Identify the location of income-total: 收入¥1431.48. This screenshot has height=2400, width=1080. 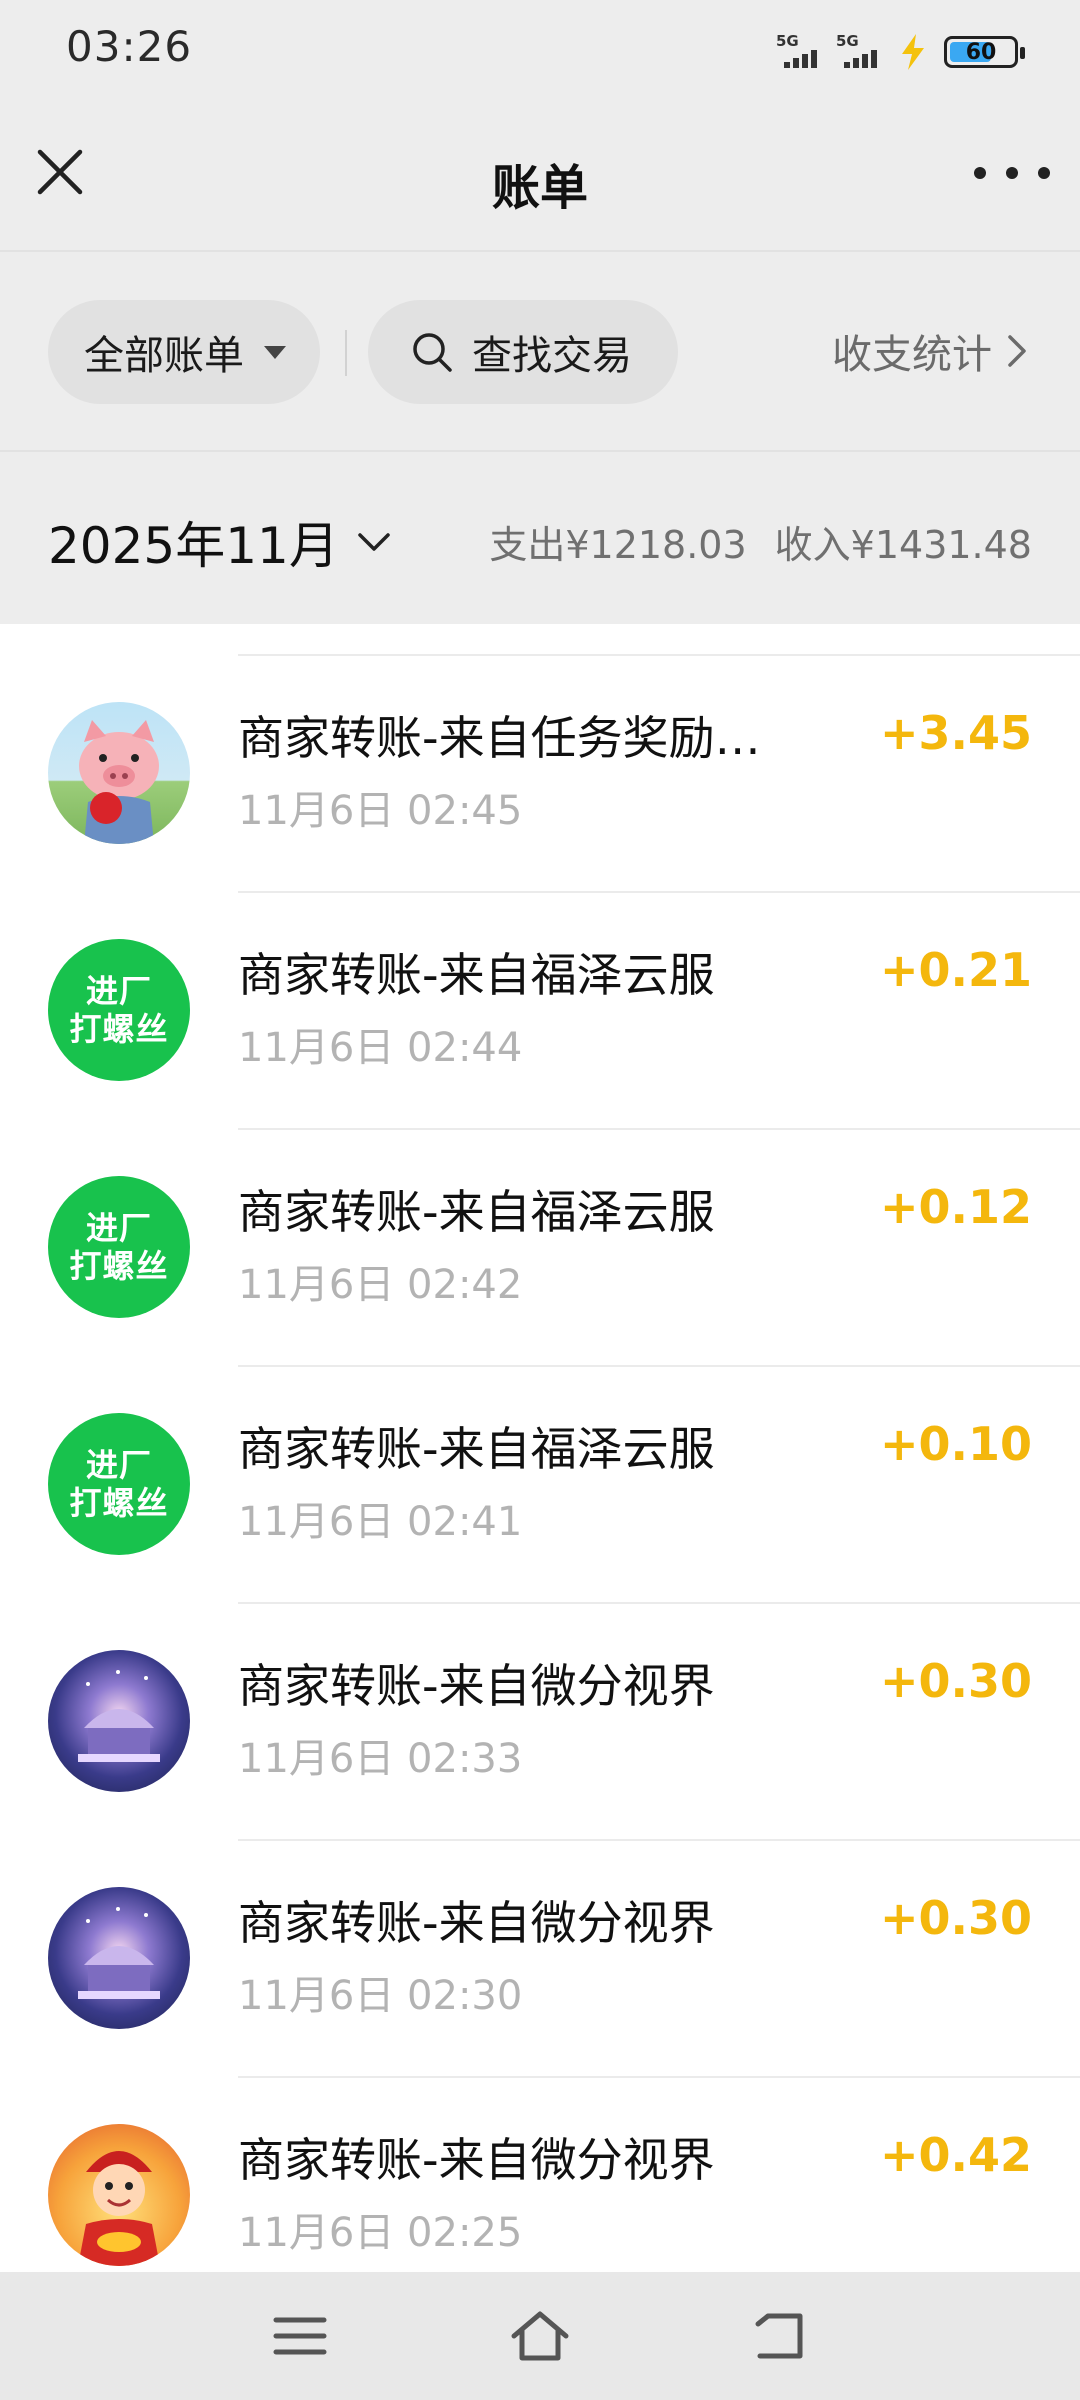
(903, 545).